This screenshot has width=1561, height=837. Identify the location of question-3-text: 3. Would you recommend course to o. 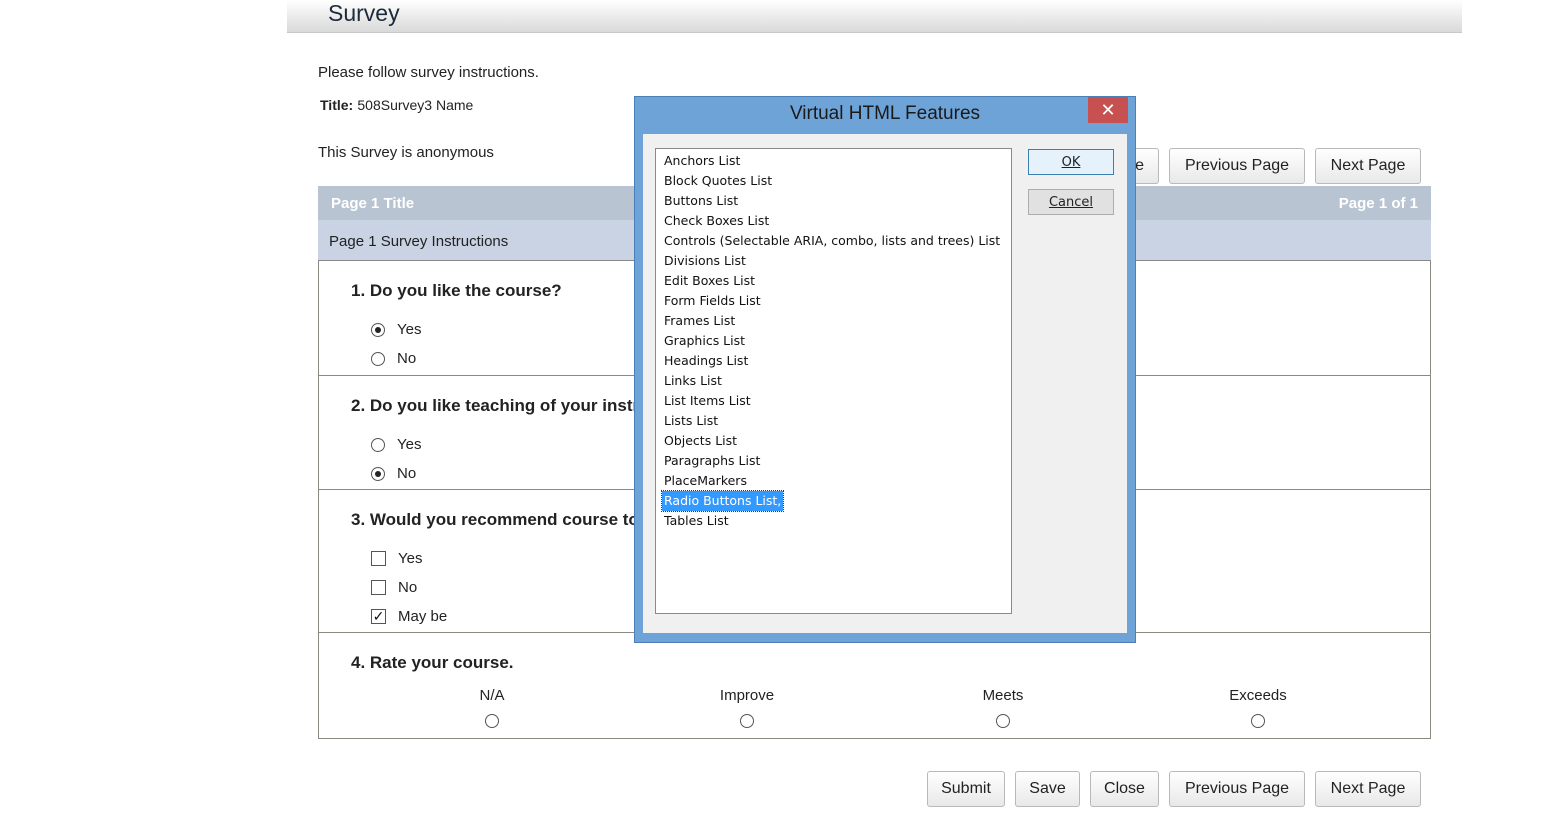
(502, 519).